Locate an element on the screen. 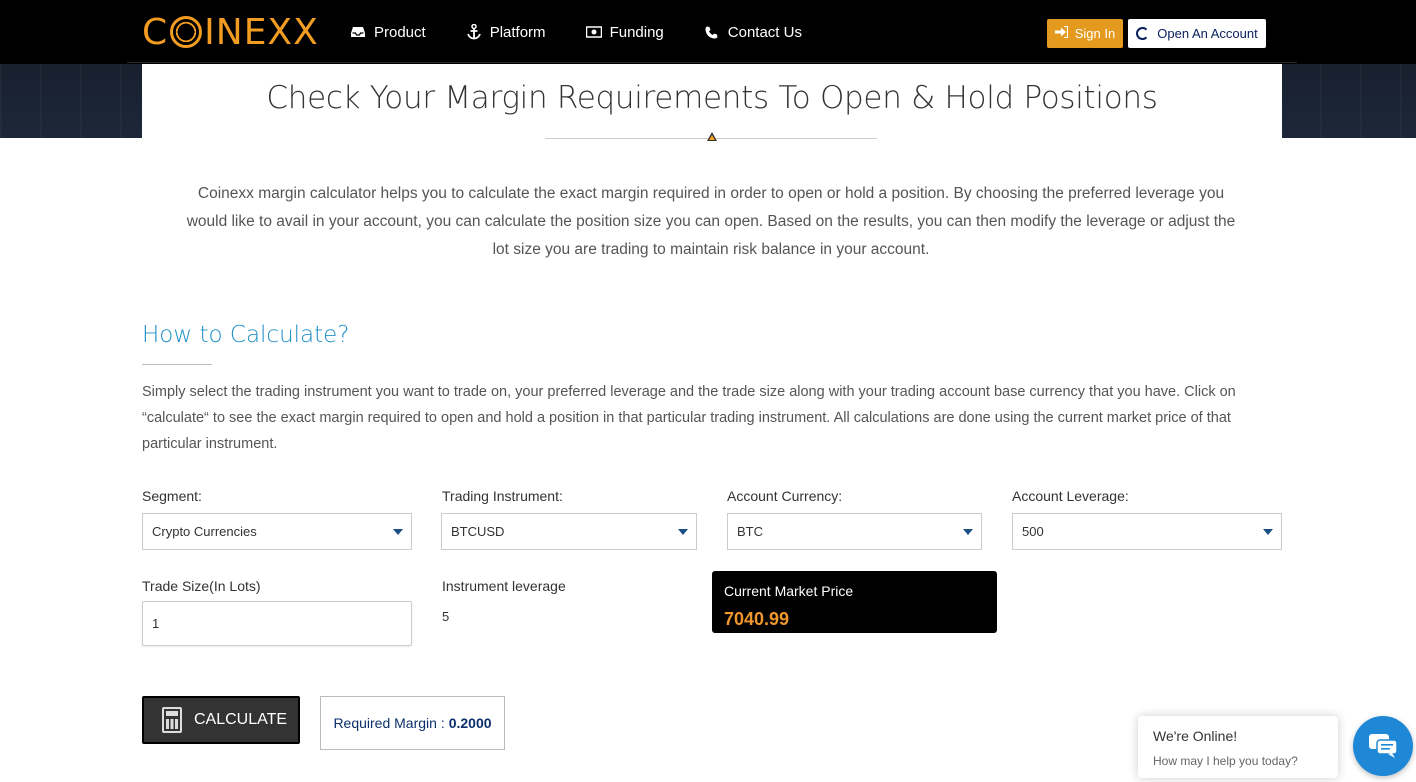 This screenshot has width=1416, height=782. open-account-label: Open An Account is located at coordinates (1207, 33).